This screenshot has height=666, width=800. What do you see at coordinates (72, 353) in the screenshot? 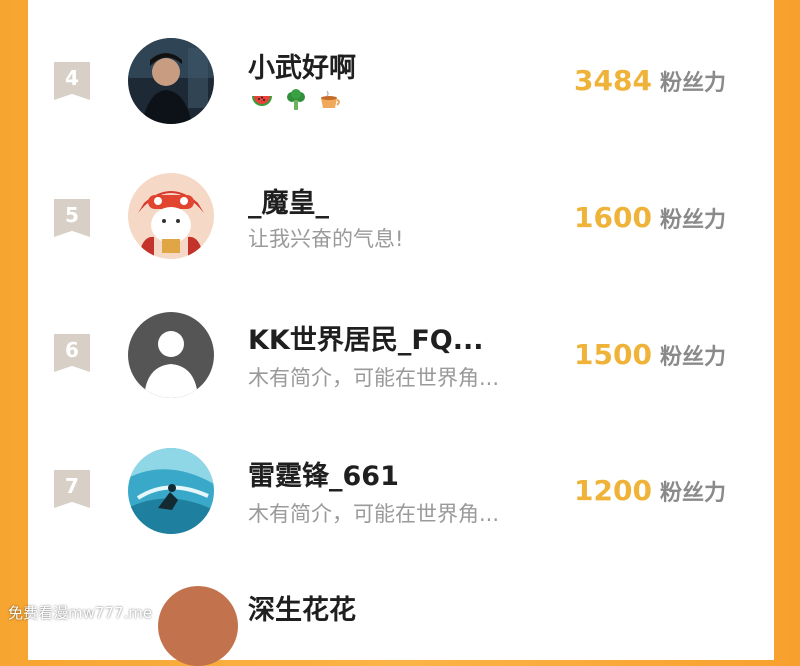
I see `rank-badge: 6` at bounding box center [72, 353].